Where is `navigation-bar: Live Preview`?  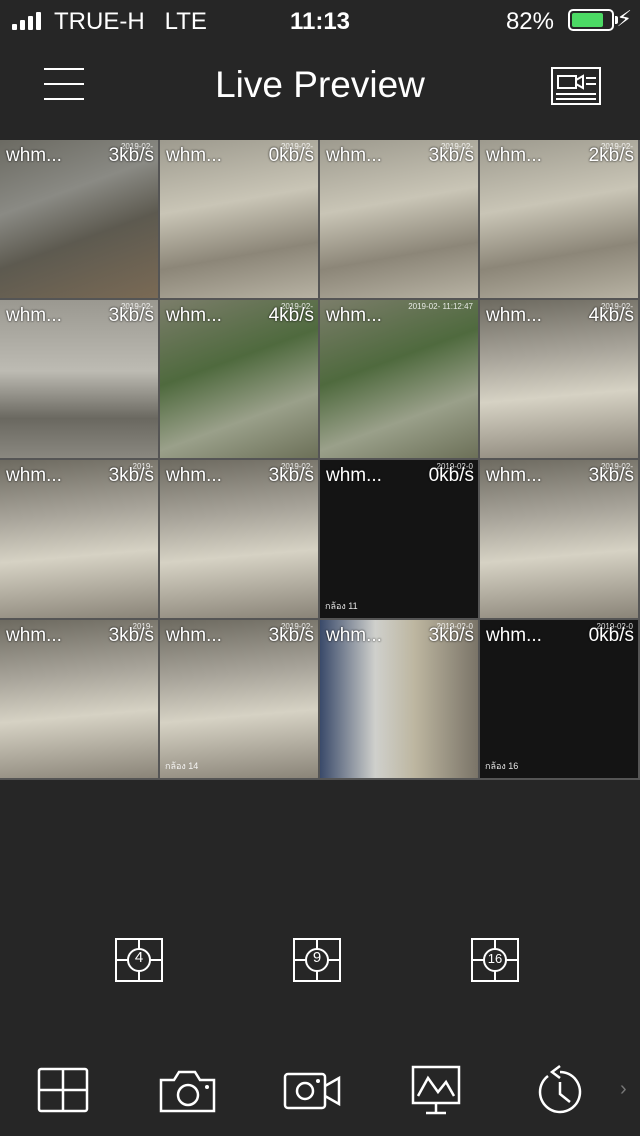
navigation-bar: Live Preview is located at coordinates (320, 88).